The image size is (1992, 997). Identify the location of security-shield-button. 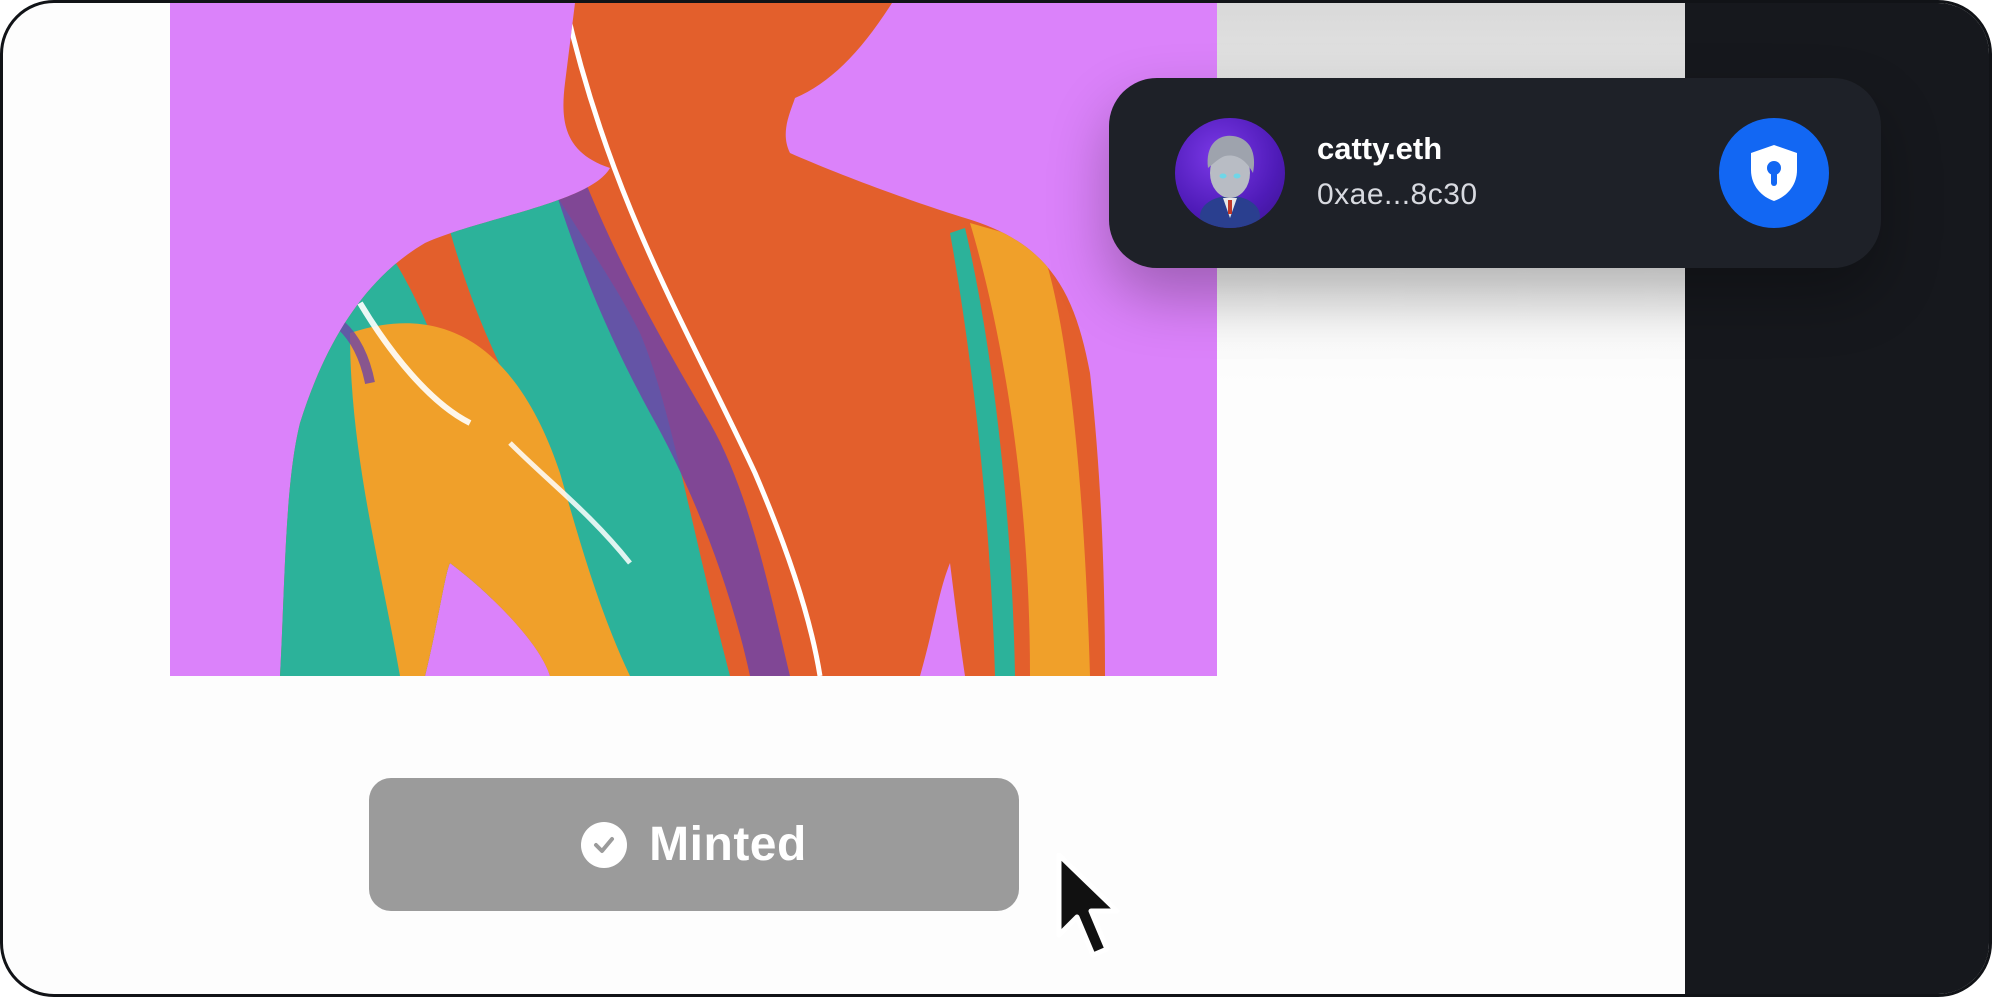
(1774, 173).